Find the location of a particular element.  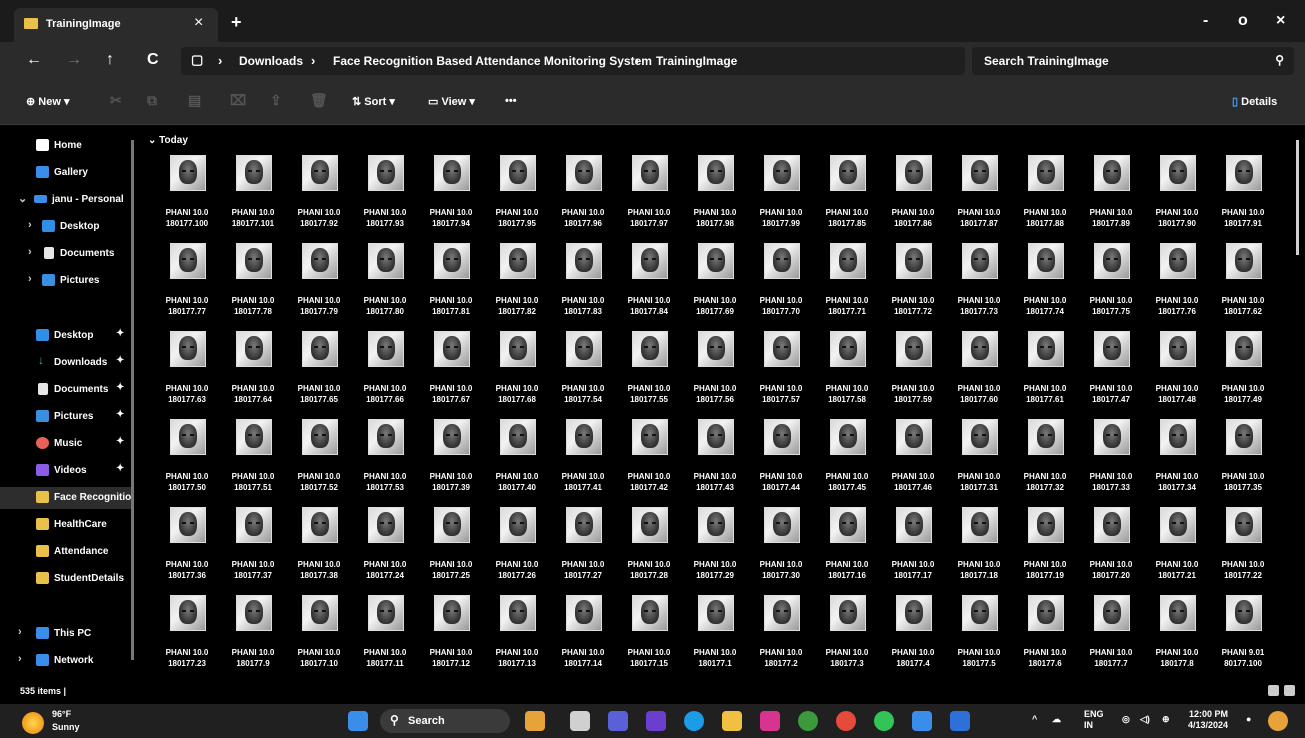

group-header: ⌄ Today is located at coordinates (168, 140).